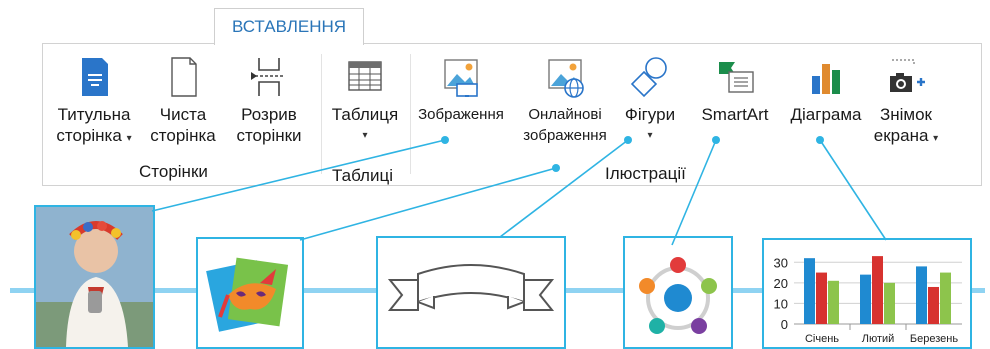 Image resolution: width=990 pixels, height=349 pixels. I want to click on girl-photo-image, so click(94, 277).